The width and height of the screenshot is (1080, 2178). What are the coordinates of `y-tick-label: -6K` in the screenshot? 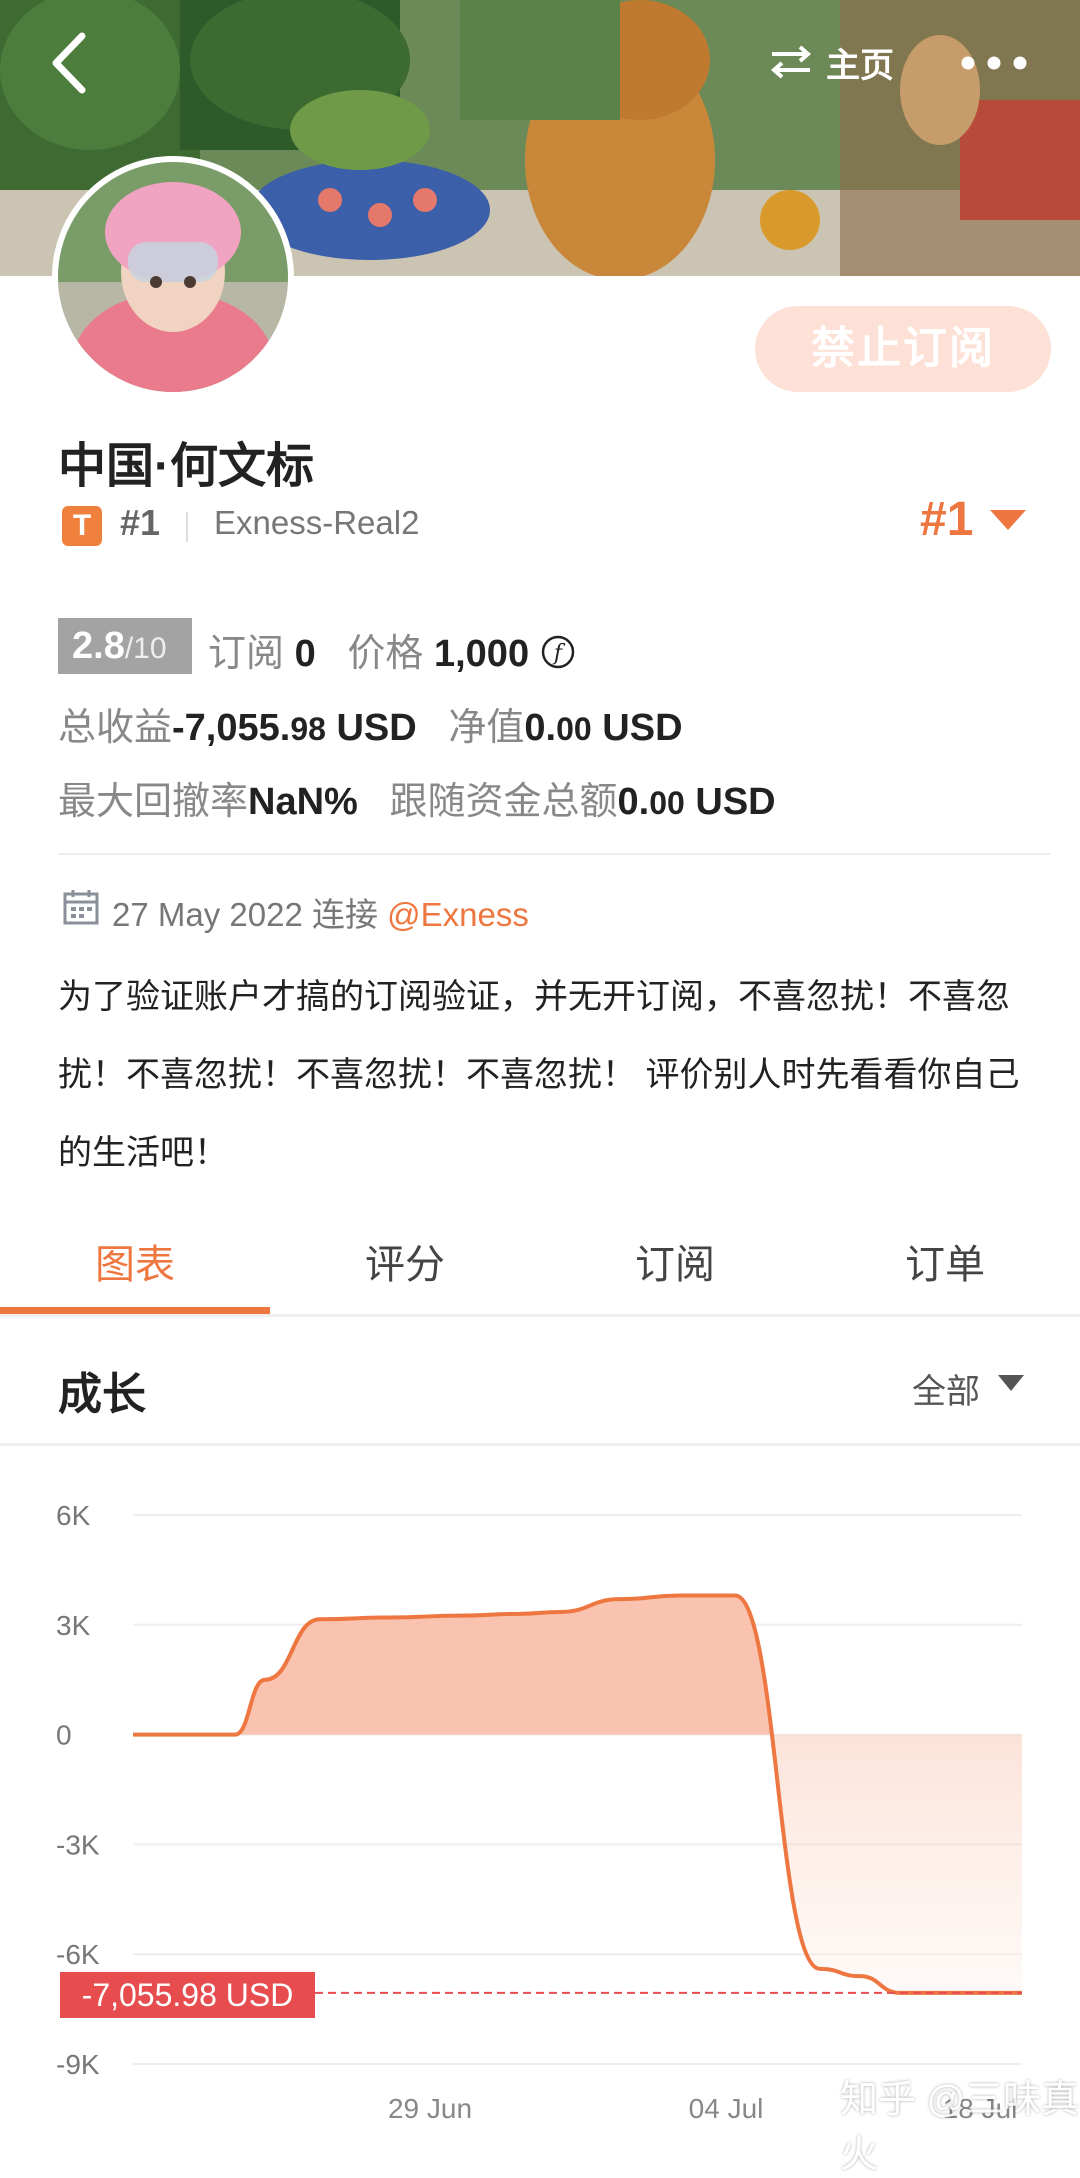 It's located at (78, 1954).